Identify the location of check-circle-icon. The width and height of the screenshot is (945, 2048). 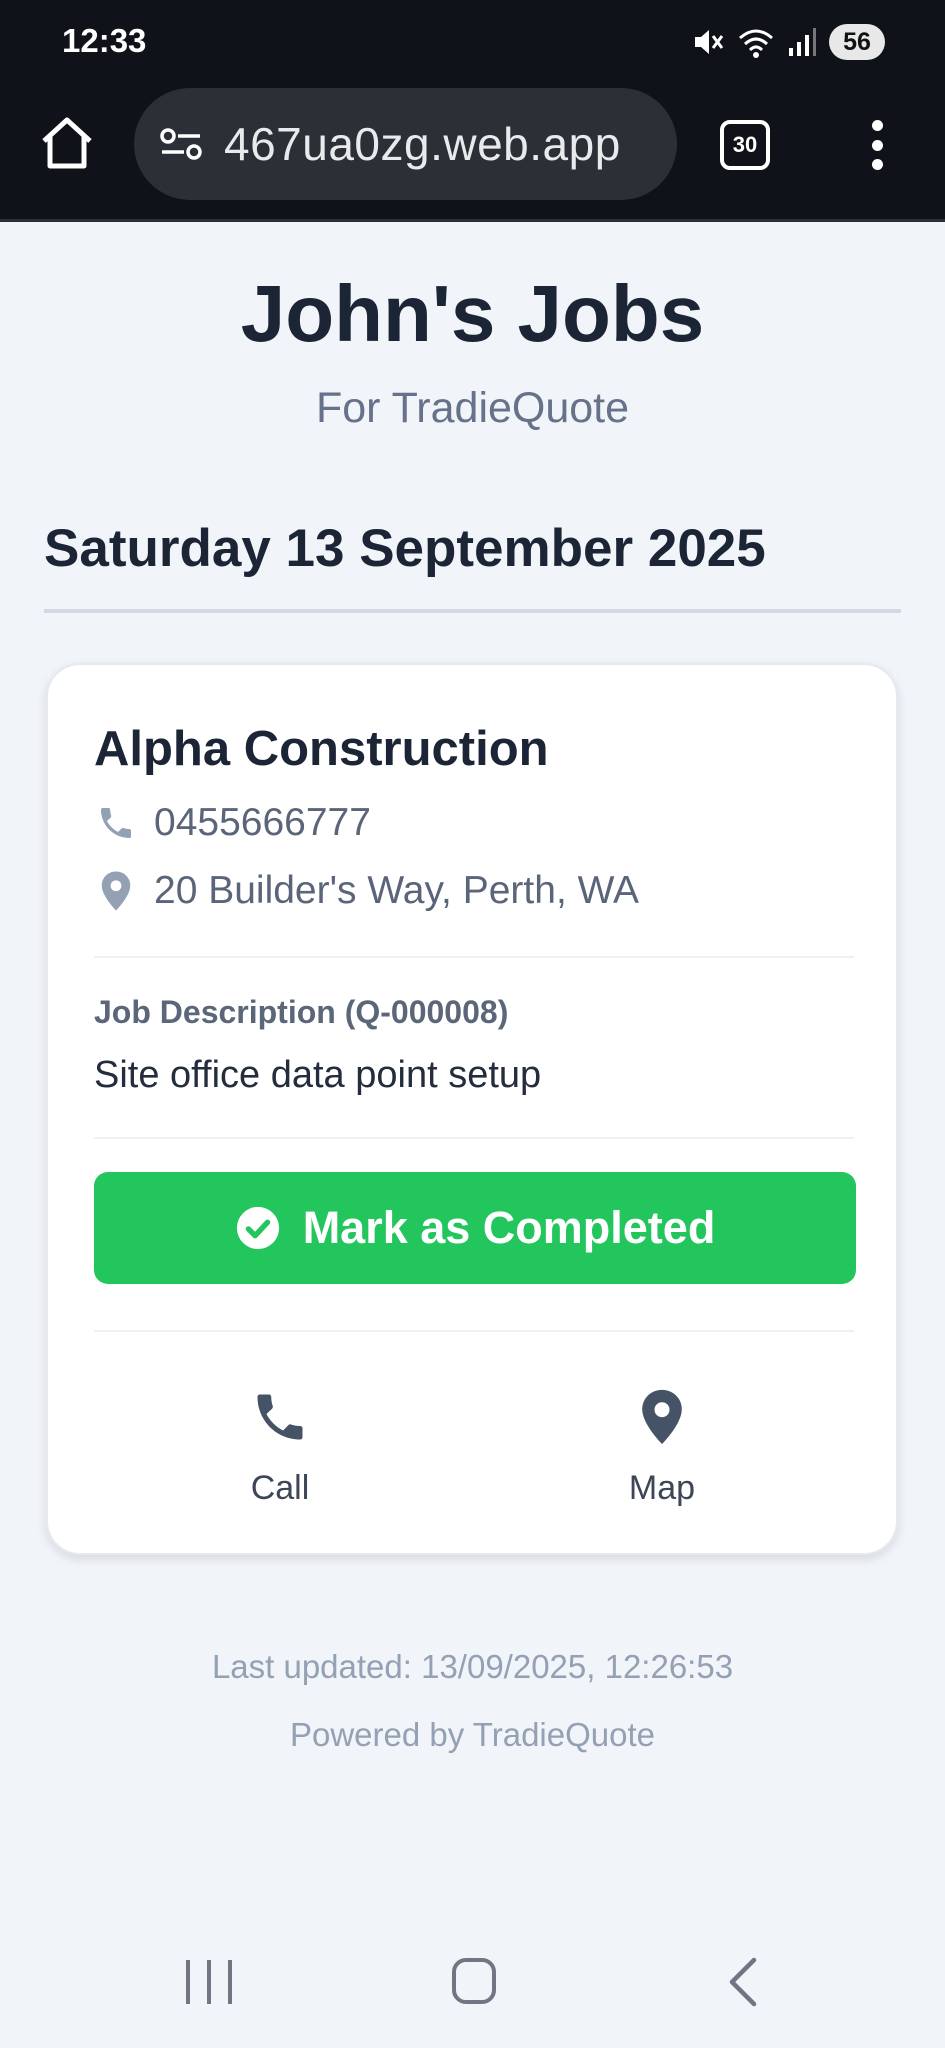
(257, 1228).